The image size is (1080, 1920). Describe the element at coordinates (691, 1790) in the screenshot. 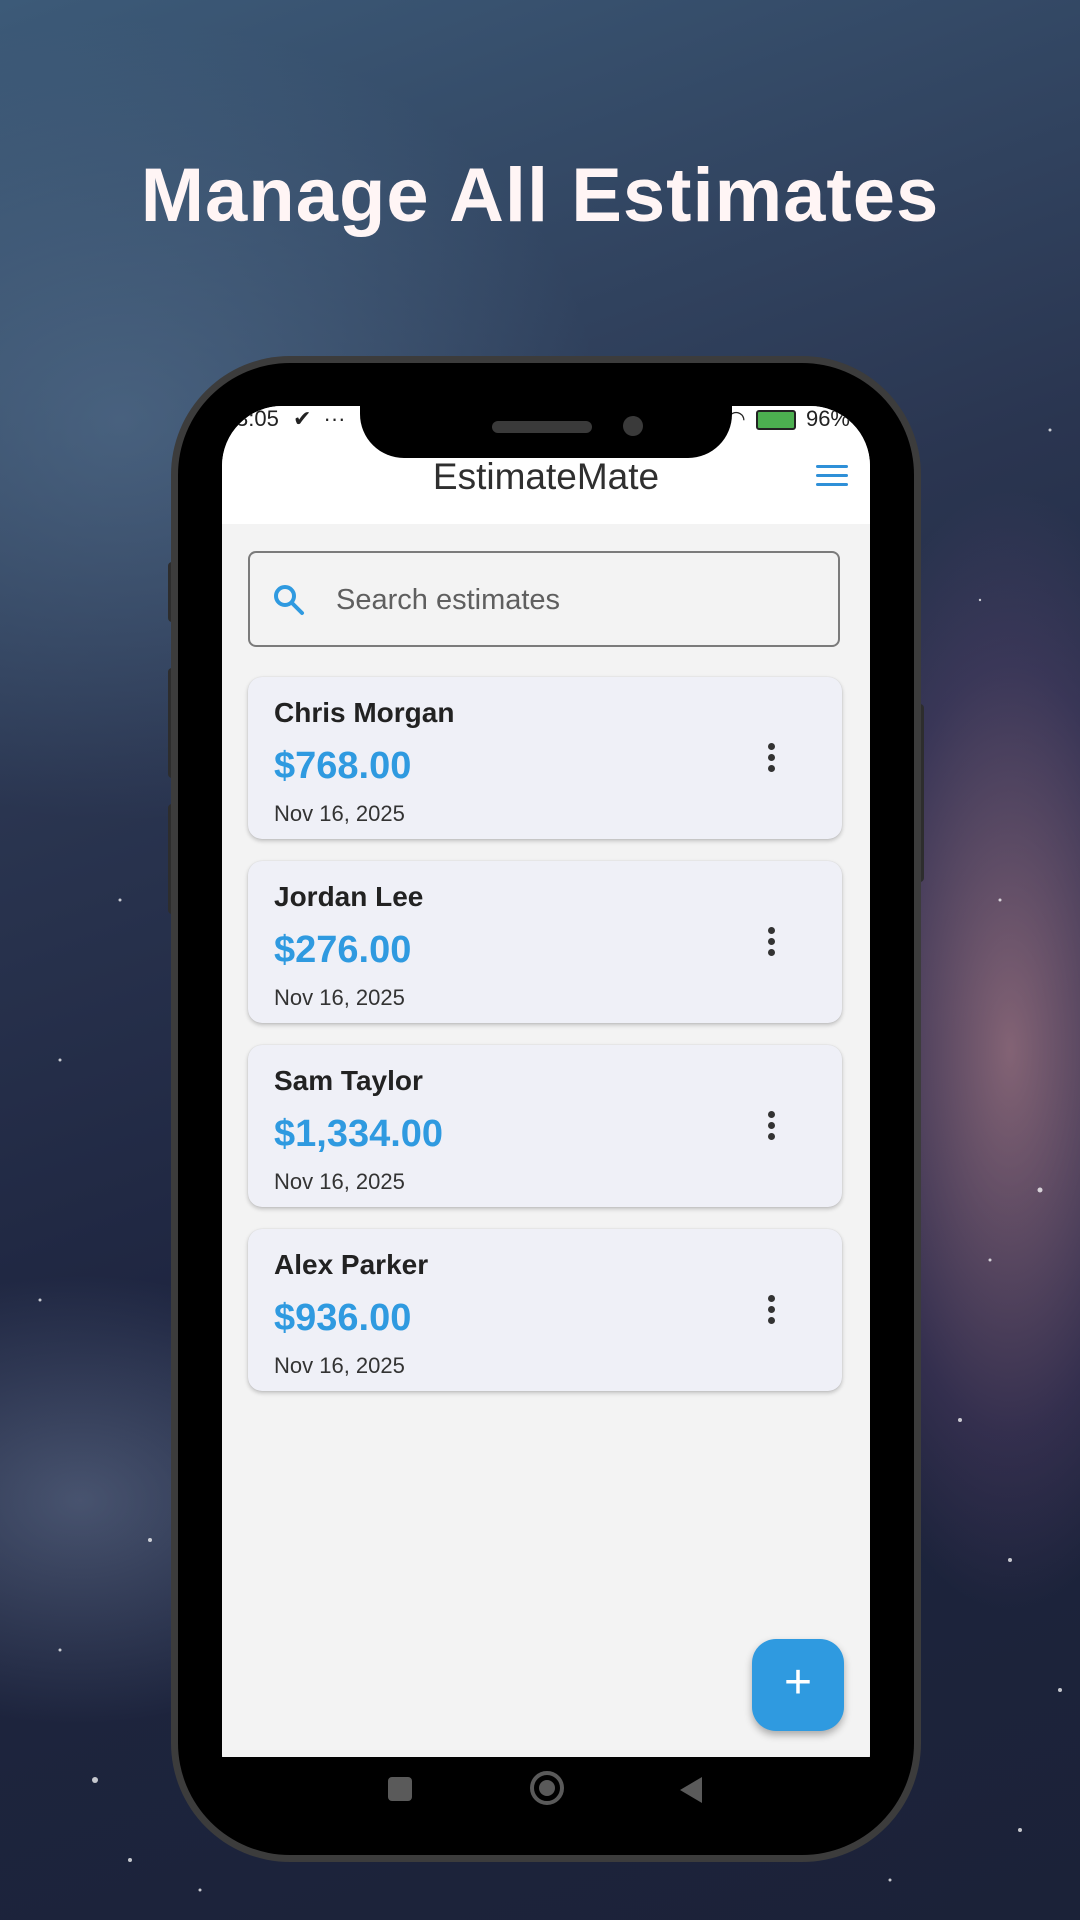

I see `back-icon` at that location.